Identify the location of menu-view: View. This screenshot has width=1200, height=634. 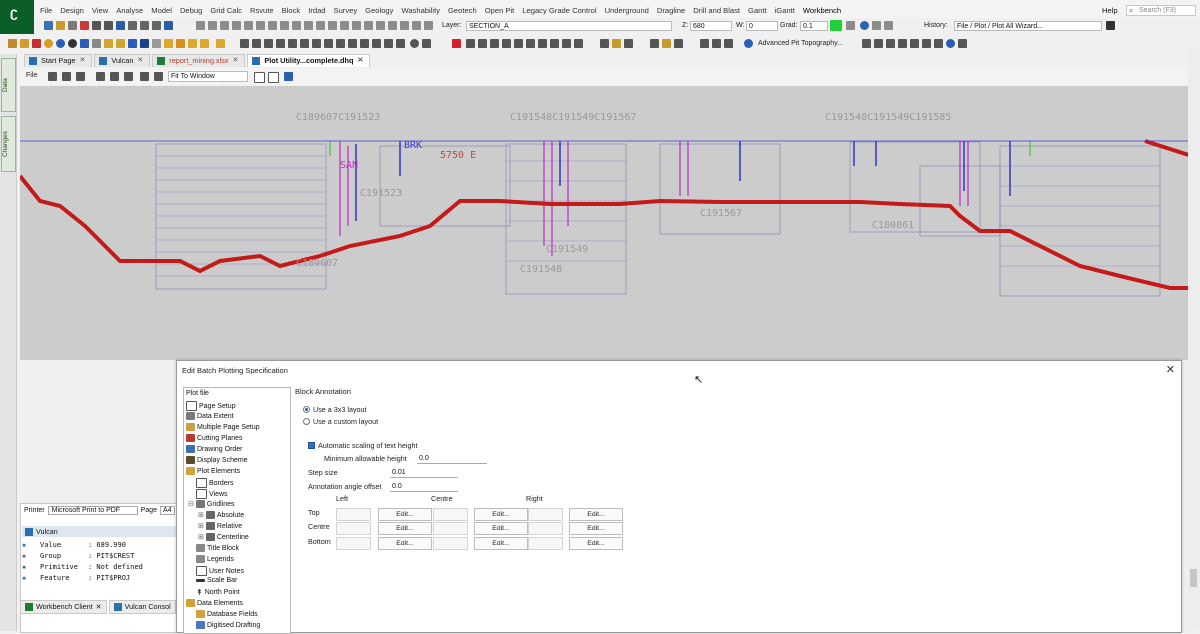
(100, 10).